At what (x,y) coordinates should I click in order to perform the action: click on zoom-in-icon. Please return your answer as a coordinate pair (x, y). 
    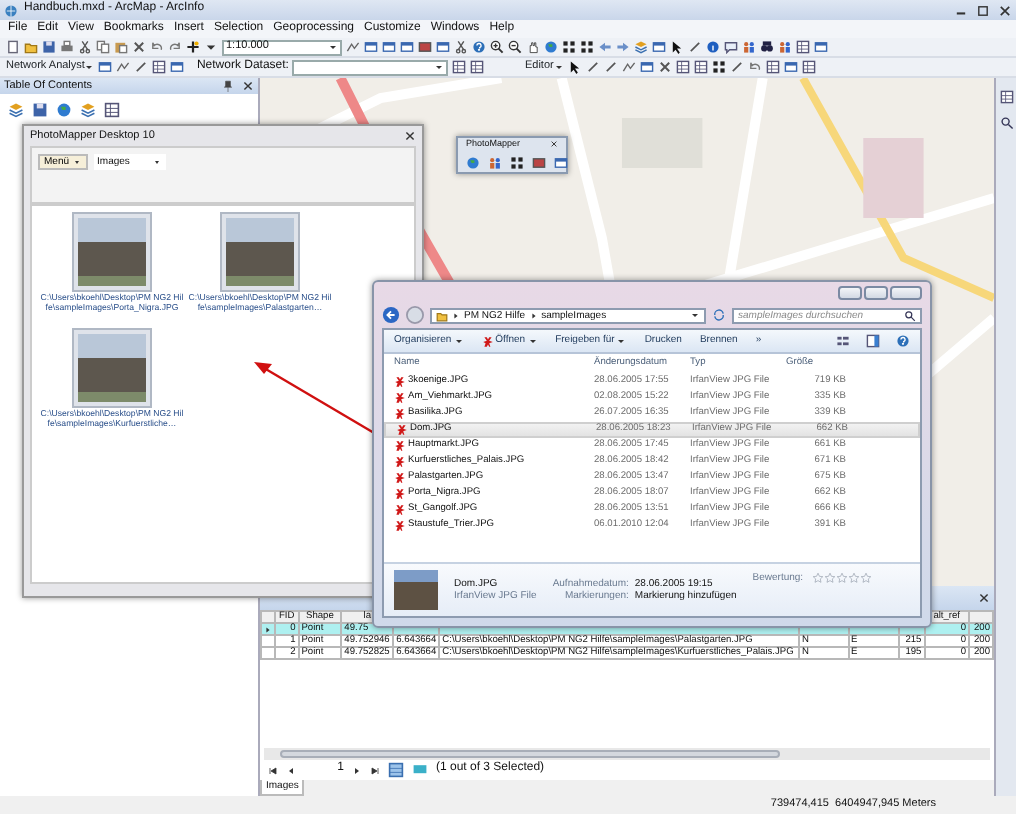
    Looking at the image, I should click on (497, 47).